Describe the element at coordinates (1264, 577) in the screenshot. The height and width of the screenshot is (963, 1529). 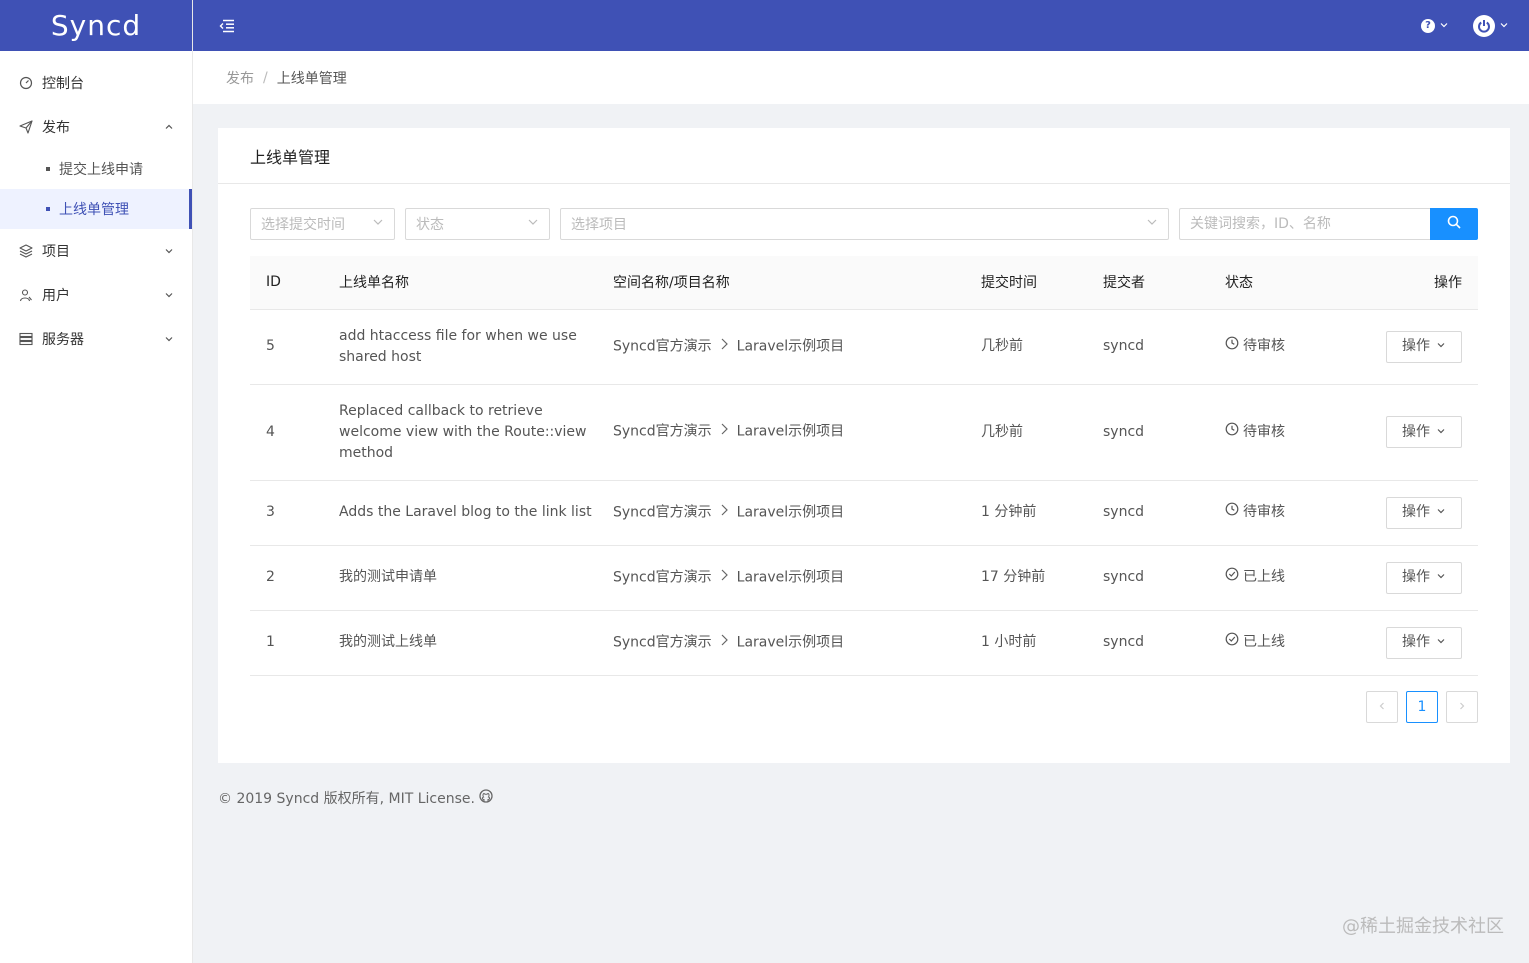
I see `status-text: 已上线` at that location.